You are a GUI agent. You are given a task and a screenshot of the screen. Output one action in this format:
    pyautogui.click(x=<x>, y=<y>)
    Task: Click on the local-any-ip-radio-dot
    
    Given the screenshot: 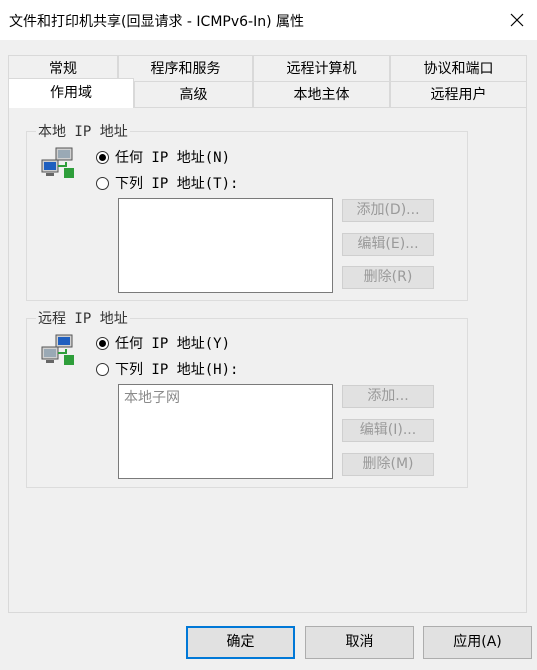 What is the action you would take?
    pyautogui.click(x=102, y=157)
    